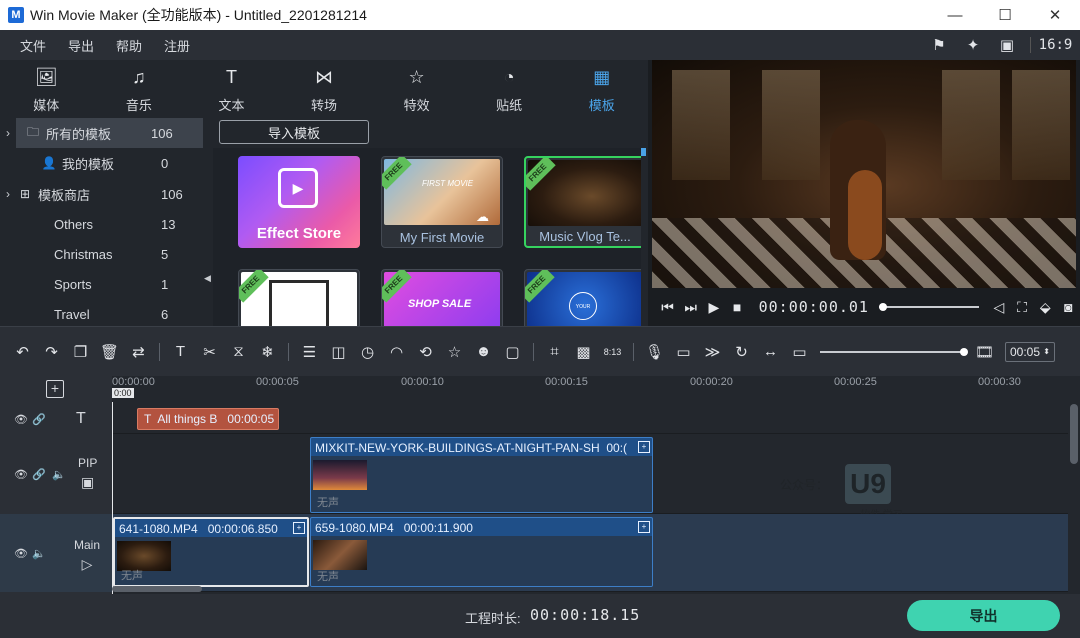  Describe the element at coordinates (1055, 45) in the screenshot. I see `aspect-ratio-button: 16:9` at that location.